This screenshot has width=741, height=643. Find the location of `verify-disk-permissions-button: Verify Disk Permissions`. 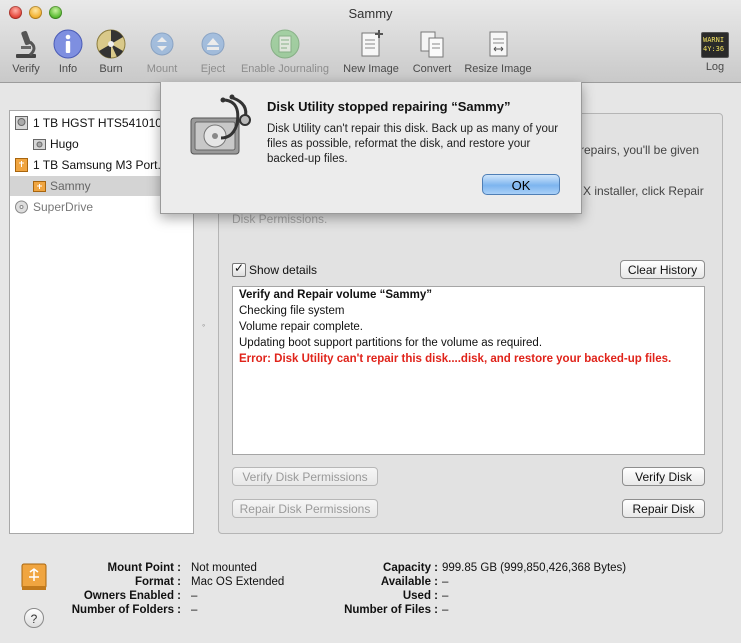

verify-disk-permissions-button: Verify Disk Permissions is located at coordinates (305, 476).